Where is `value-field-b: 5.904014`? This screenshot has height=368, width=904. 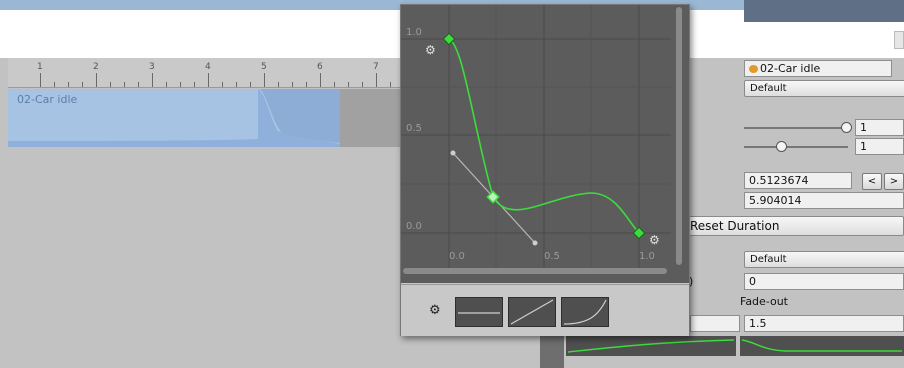
value-field-b: 5.904014 is located at coordinates (824, 200).